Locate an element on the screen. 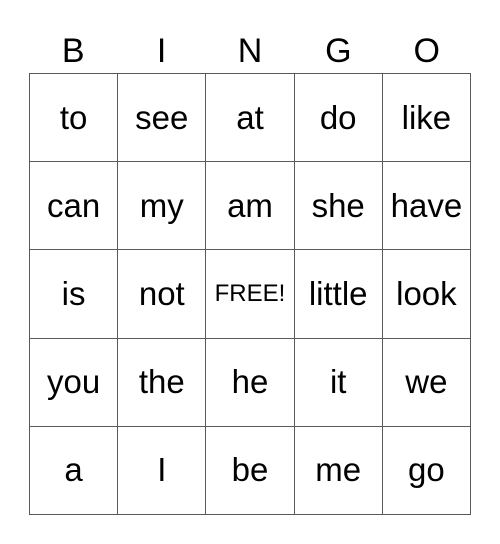 The height and width of the screenshot is (544, 500). free-space-cell: FREE! is located at coordinates (250, 294).